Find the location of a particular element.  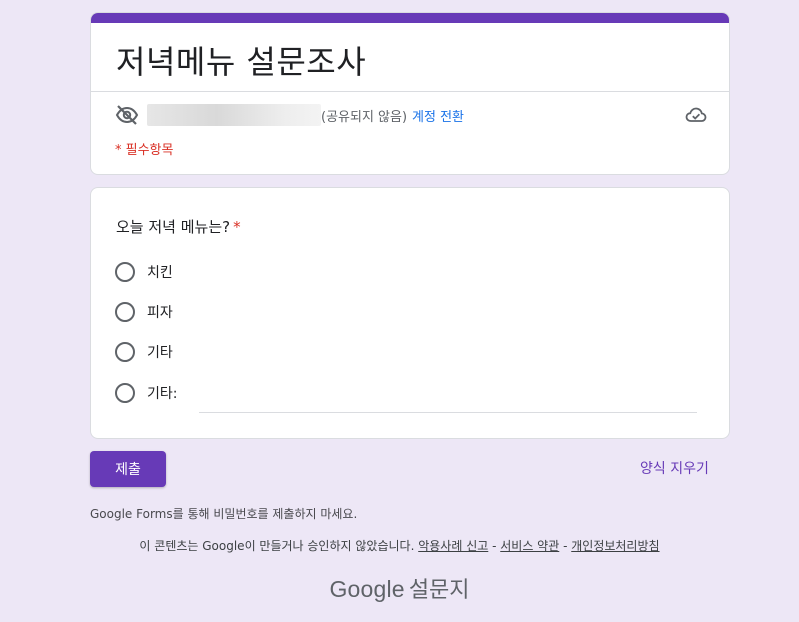

required-note: * 필수항목 is located at coordinates (144, 150).